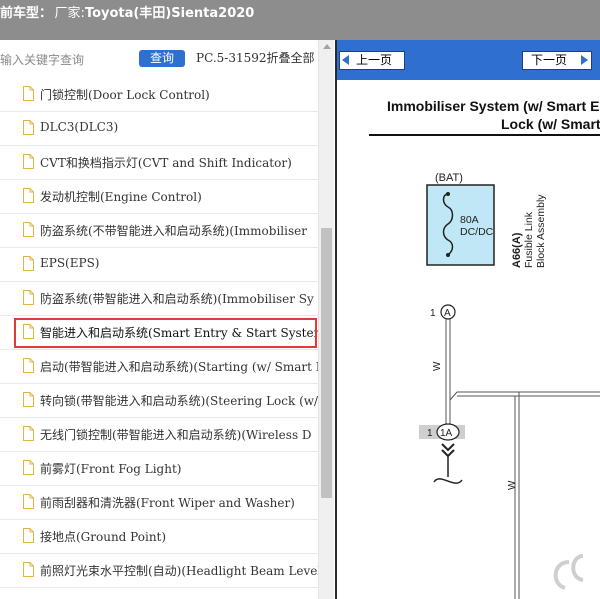 Image resolution: width=600 pixels, height=599 pixels. Describe the element at coordinates (103, 537) in the screenshot. I see `tree-item-label: 接地点(Ground Point)` at that location.